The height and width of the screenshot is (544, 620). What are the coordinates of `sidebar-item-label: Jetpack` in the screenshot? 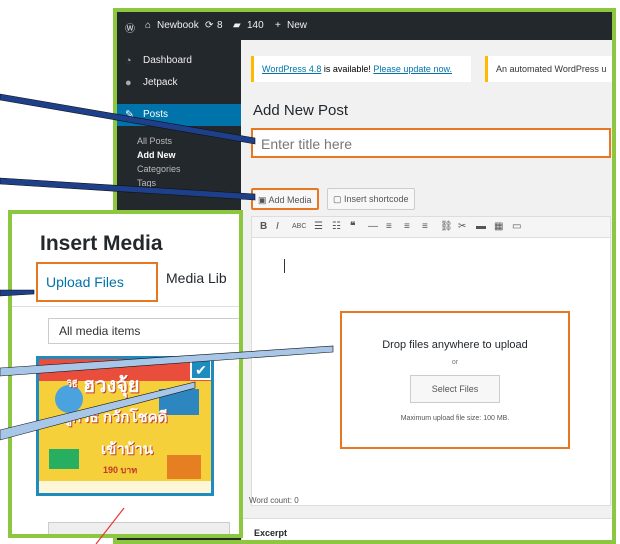 It's located at (160, 82).